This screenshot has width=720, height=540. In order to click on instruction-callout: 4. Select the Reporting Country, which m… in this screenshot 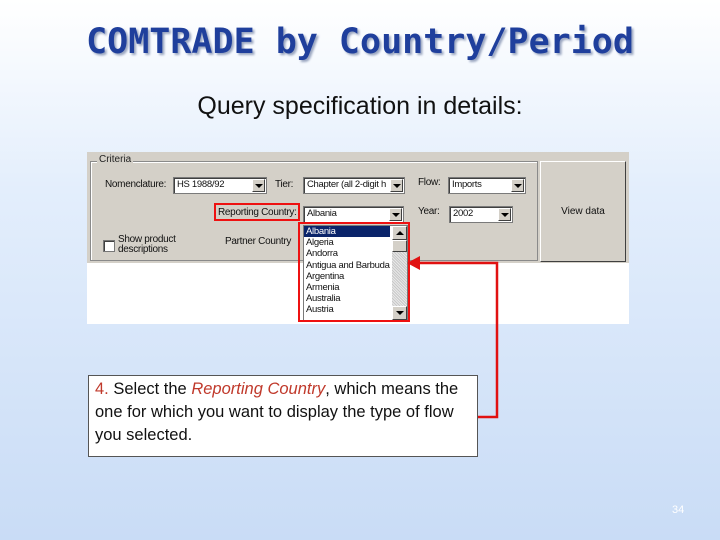, I will do `click(283, 416)`.